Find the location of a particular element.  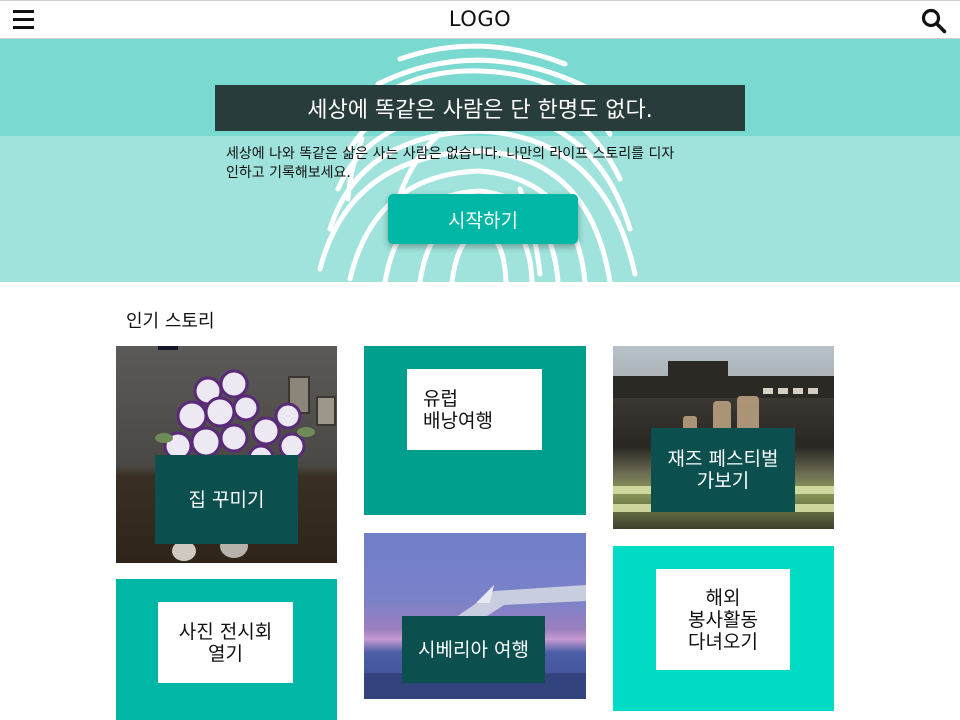

story-card-jazz-festival: 재즈 페스티벌 가보기 is located at coordinates (723, 437).